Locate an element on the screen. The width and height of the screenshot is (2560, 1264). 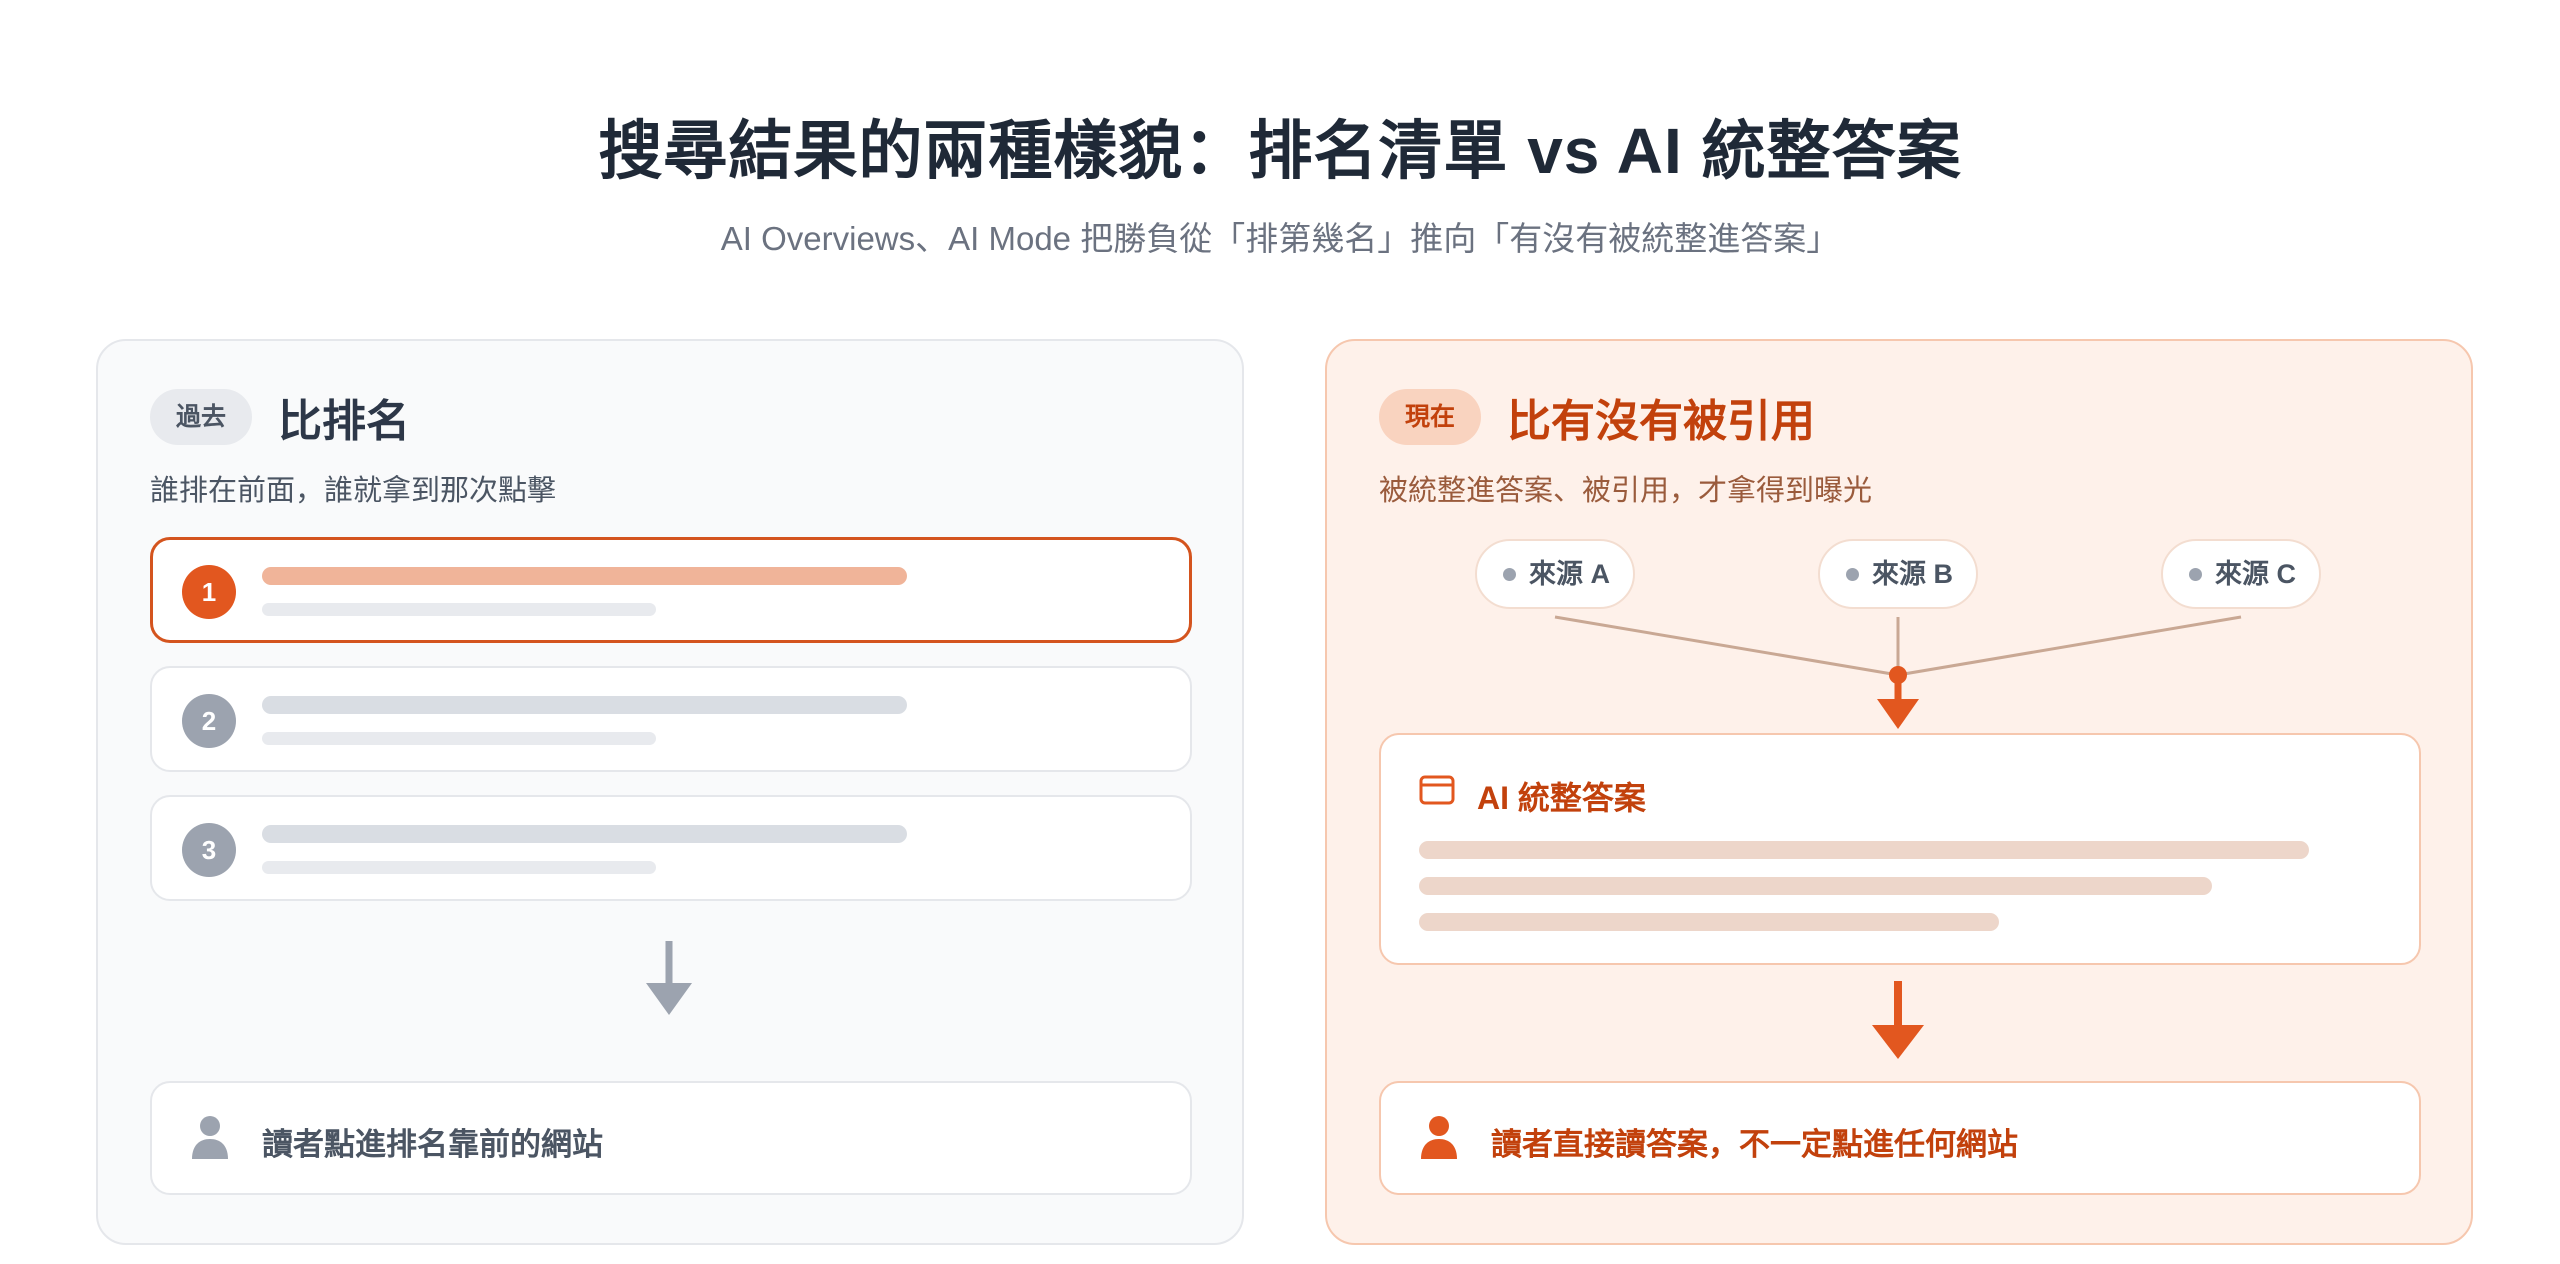
source-label: 來源 A is located at coordinates (1569, 574).